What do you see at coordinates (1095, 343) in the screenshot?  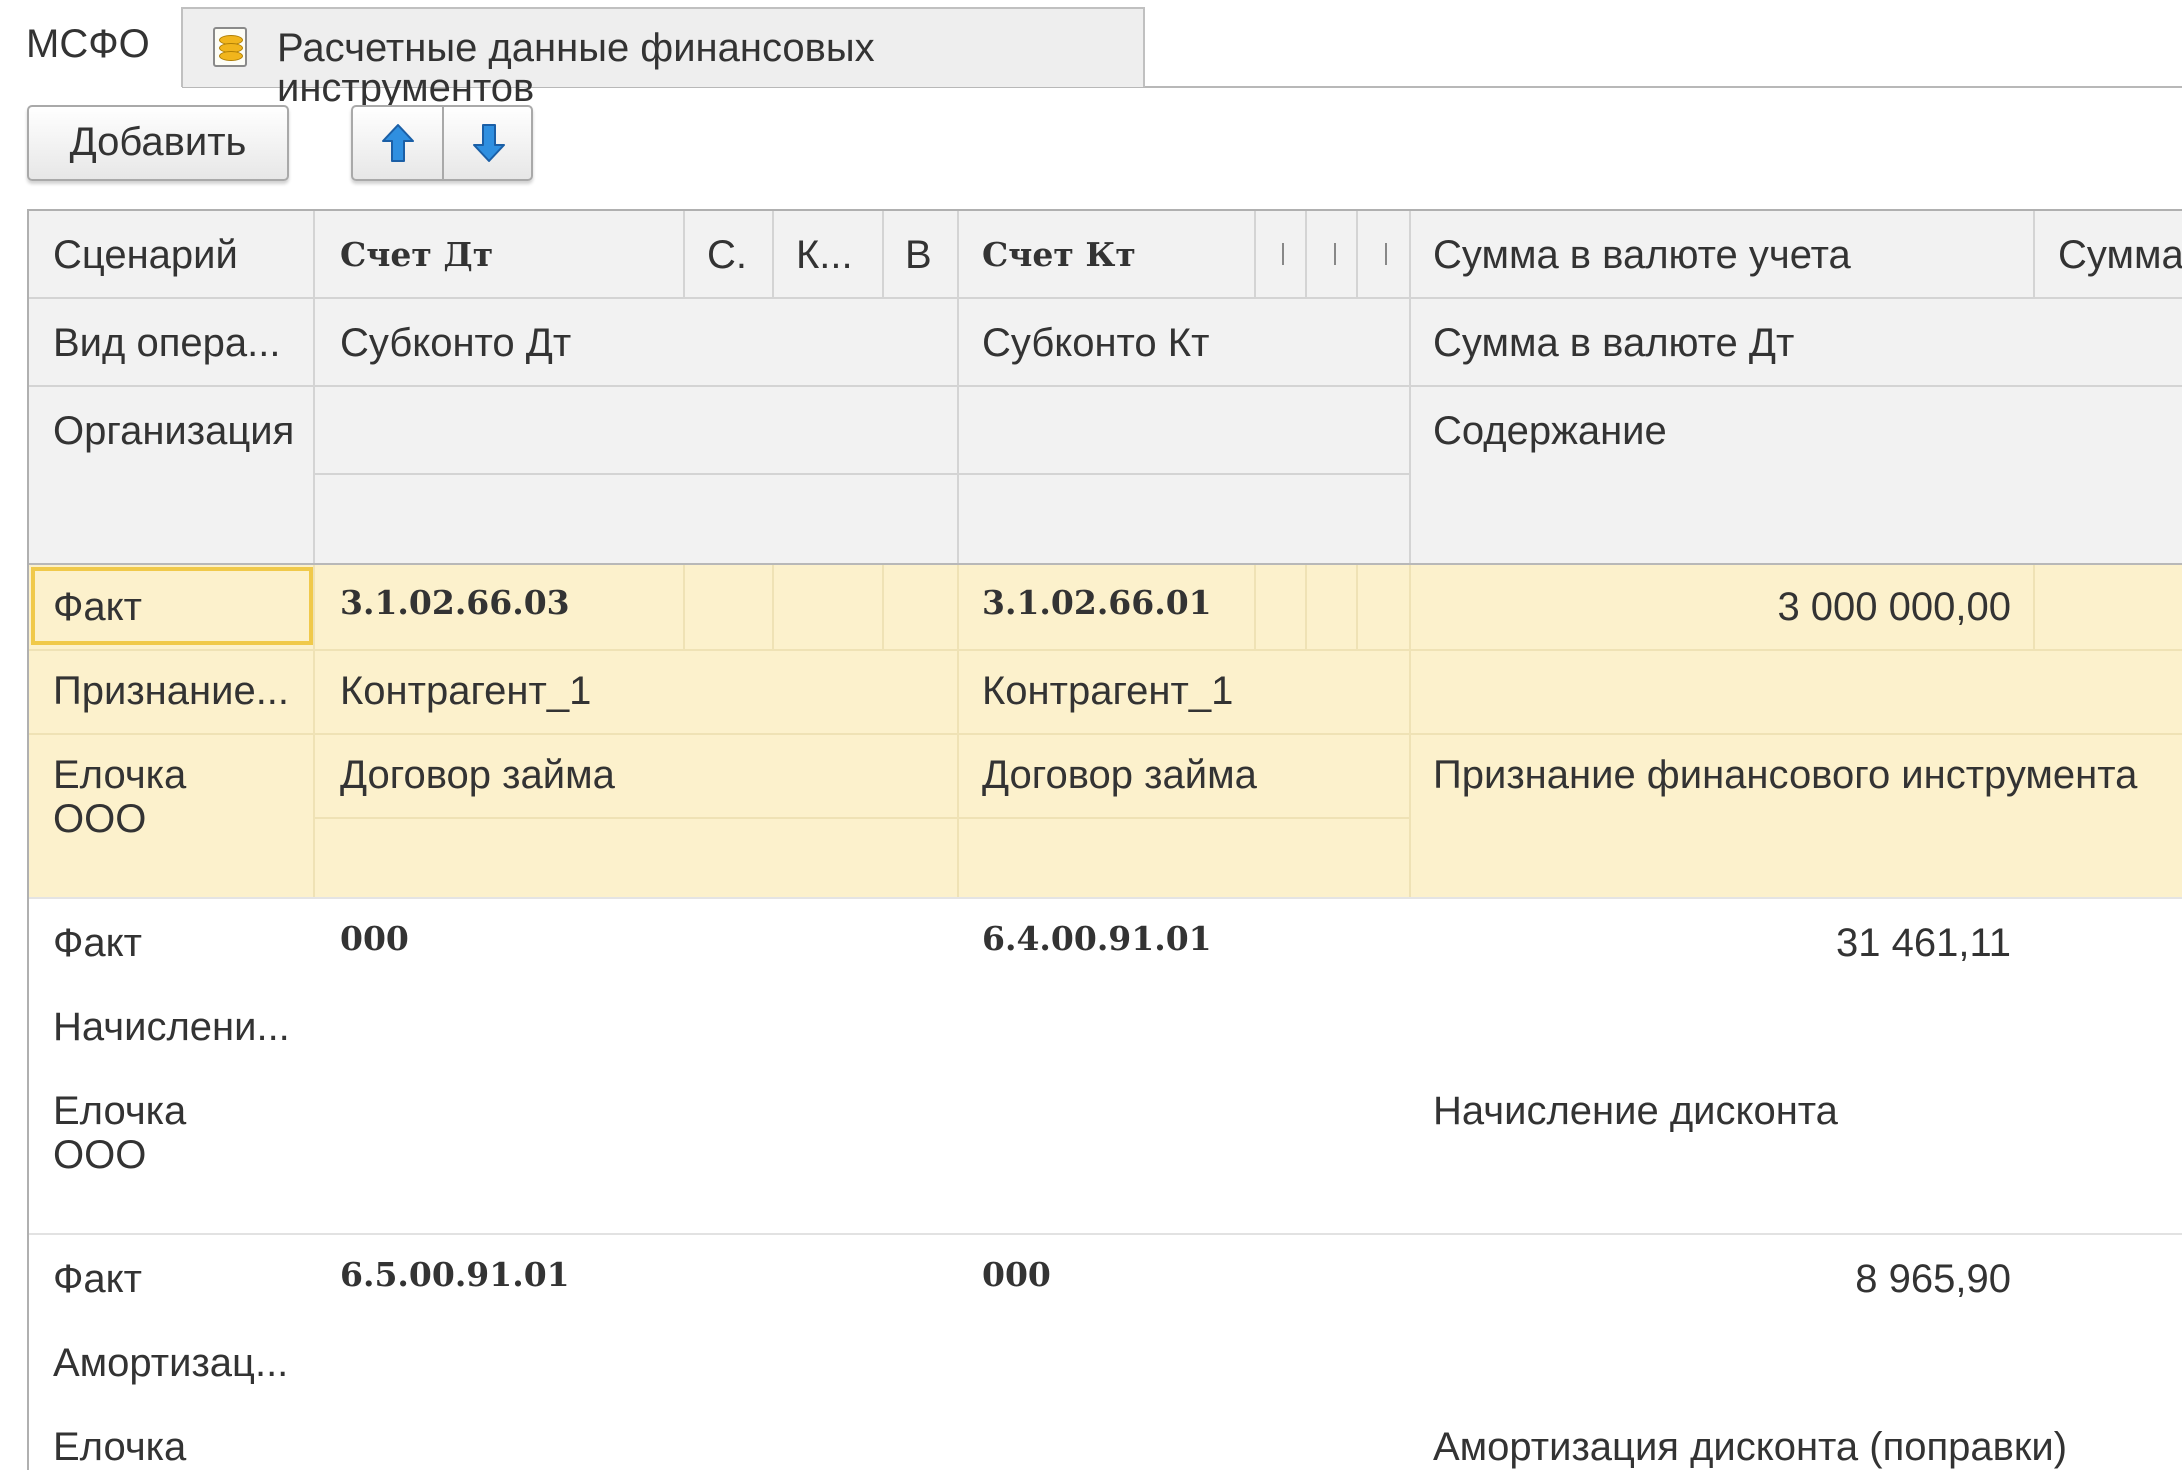 I see `header-subconto-kt: Субконто Кт` at bounding box center [1095, 343].